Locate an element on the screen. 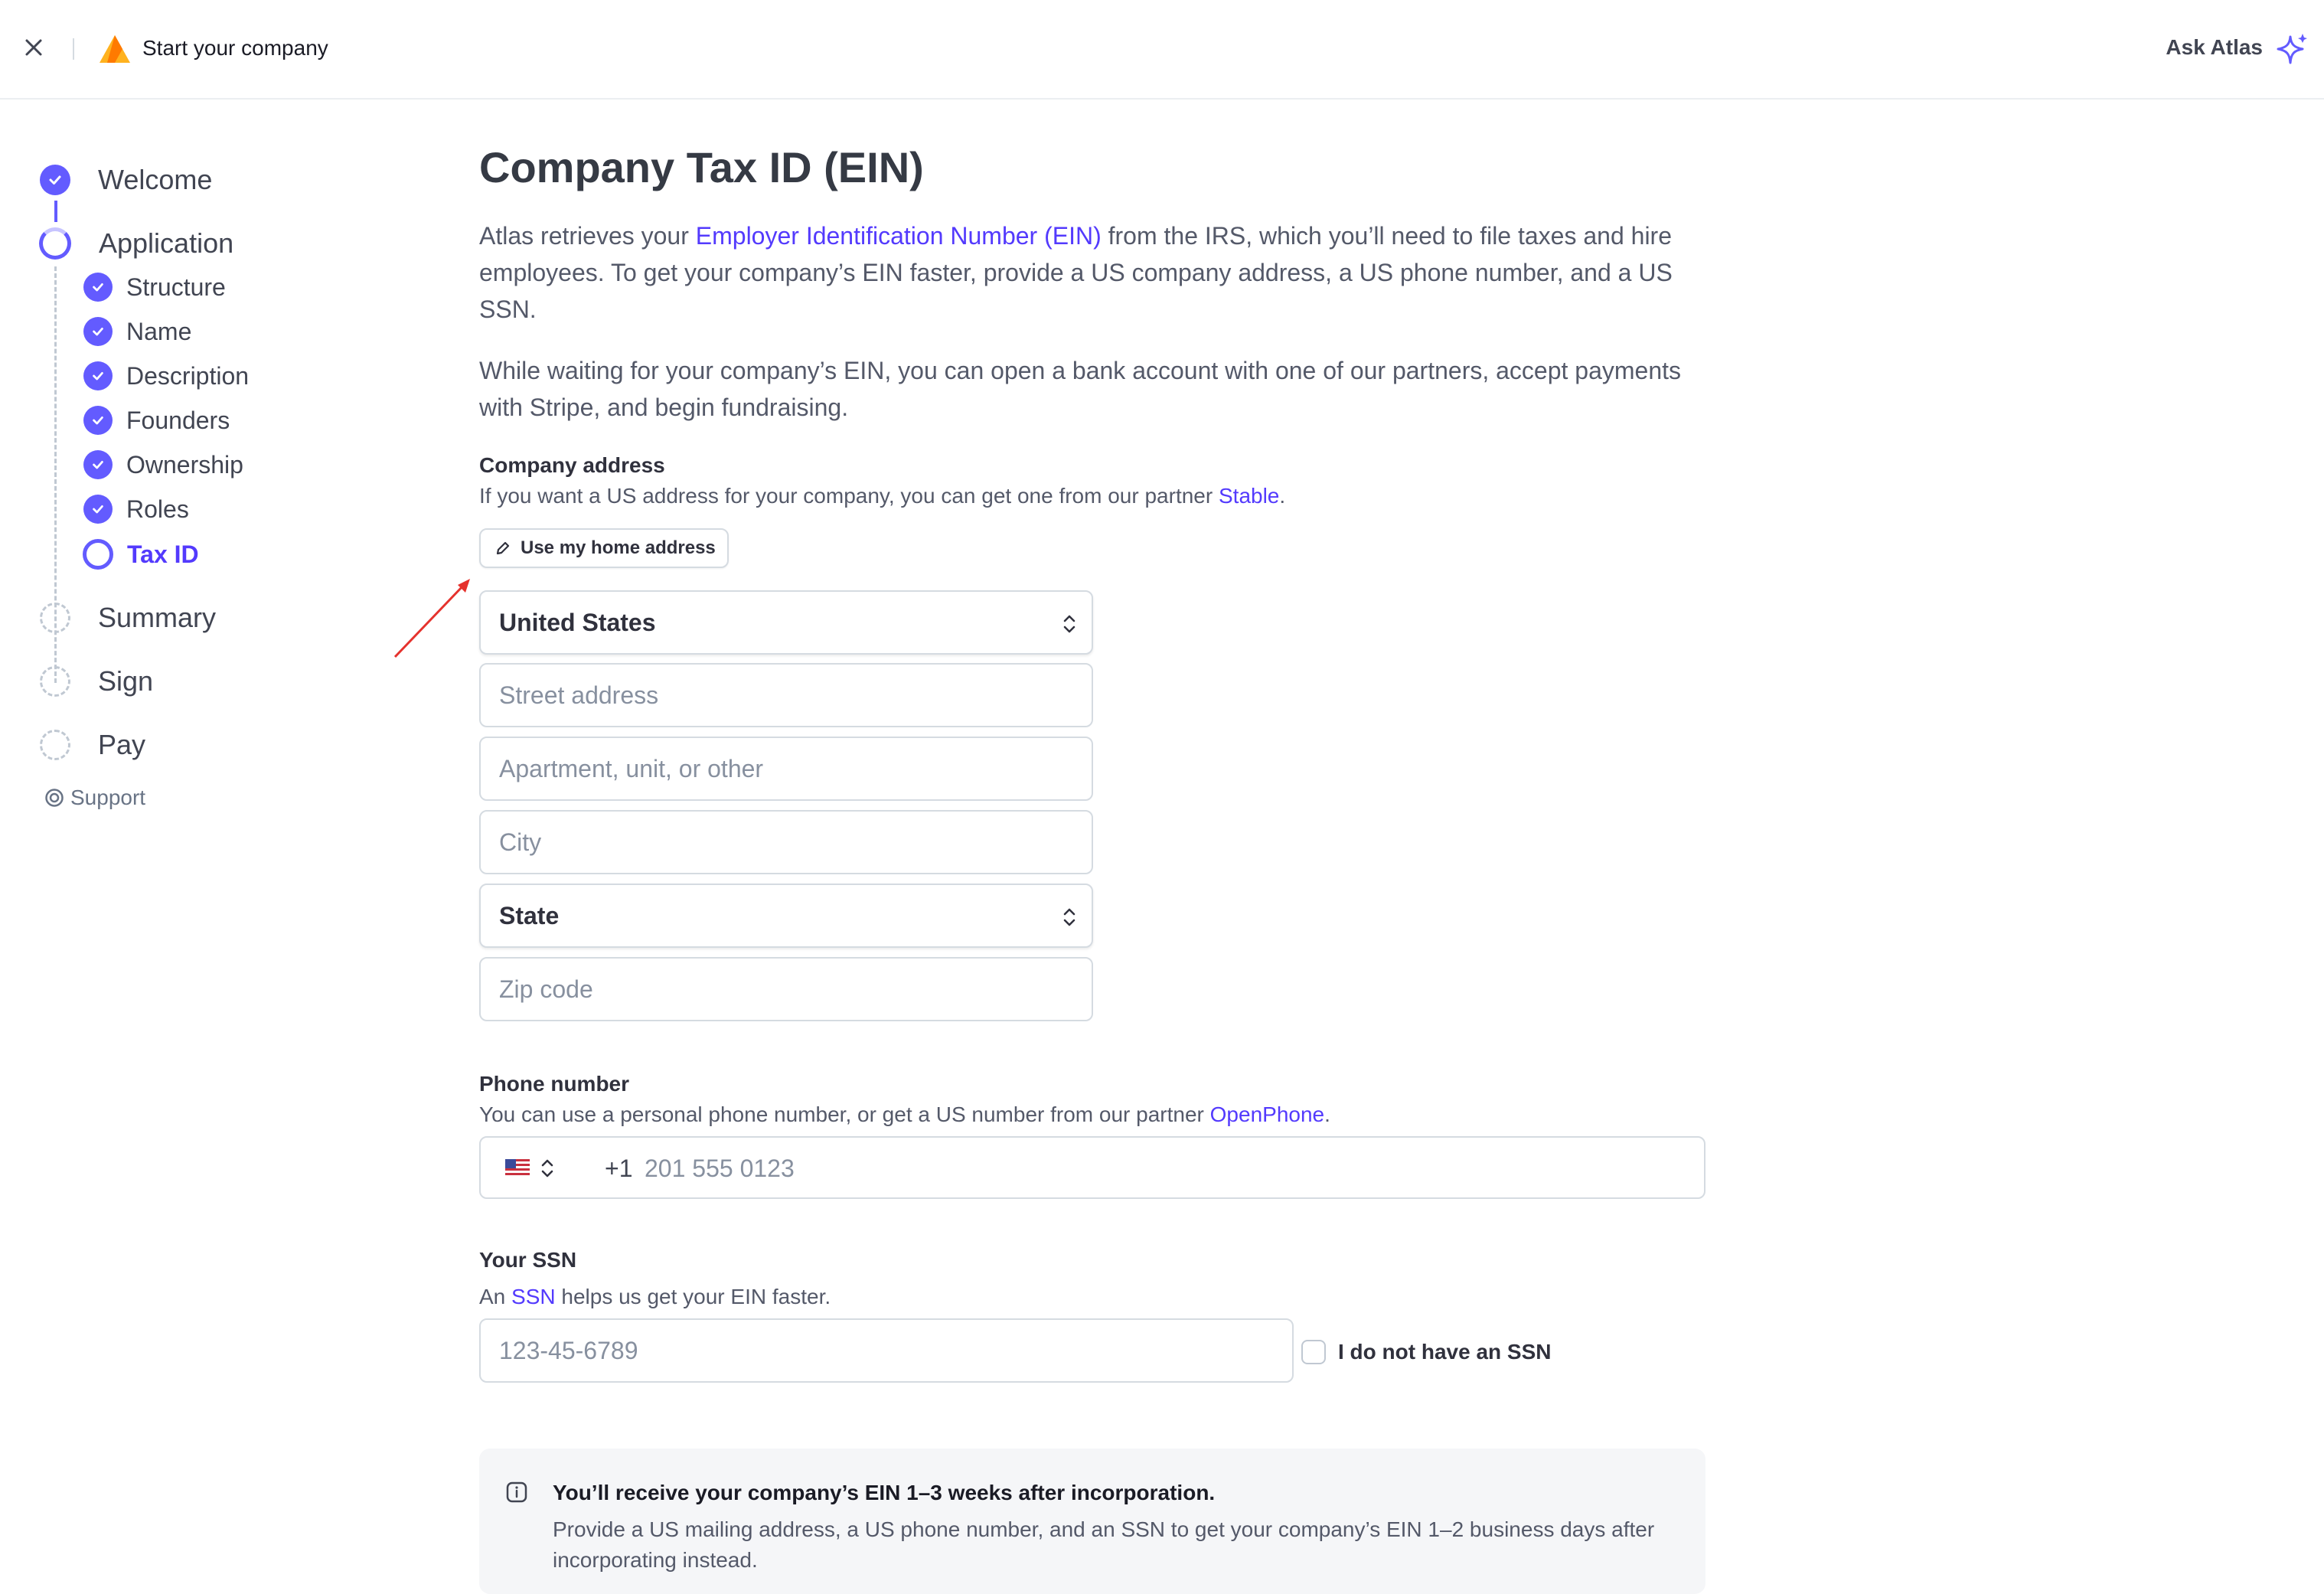 This screenshot has height=1594, width=2324. us-flag-icon is located at coordinates (517, 1168).